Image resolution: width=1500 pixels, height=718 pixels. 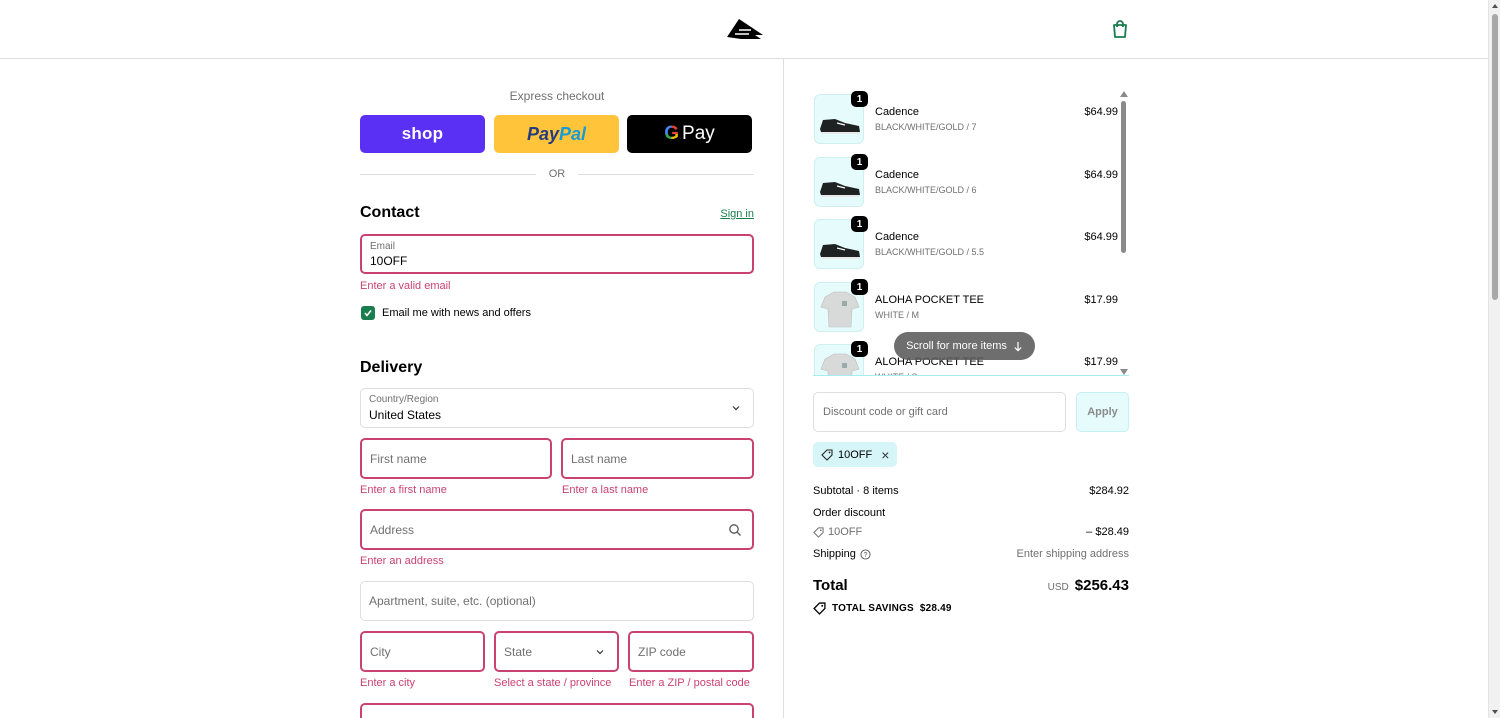 What do you see at coordinates (971, 533) in the screenshot?
I see `discount-code-row: 10OFF – $28.49` at bounding box center [971, 533].